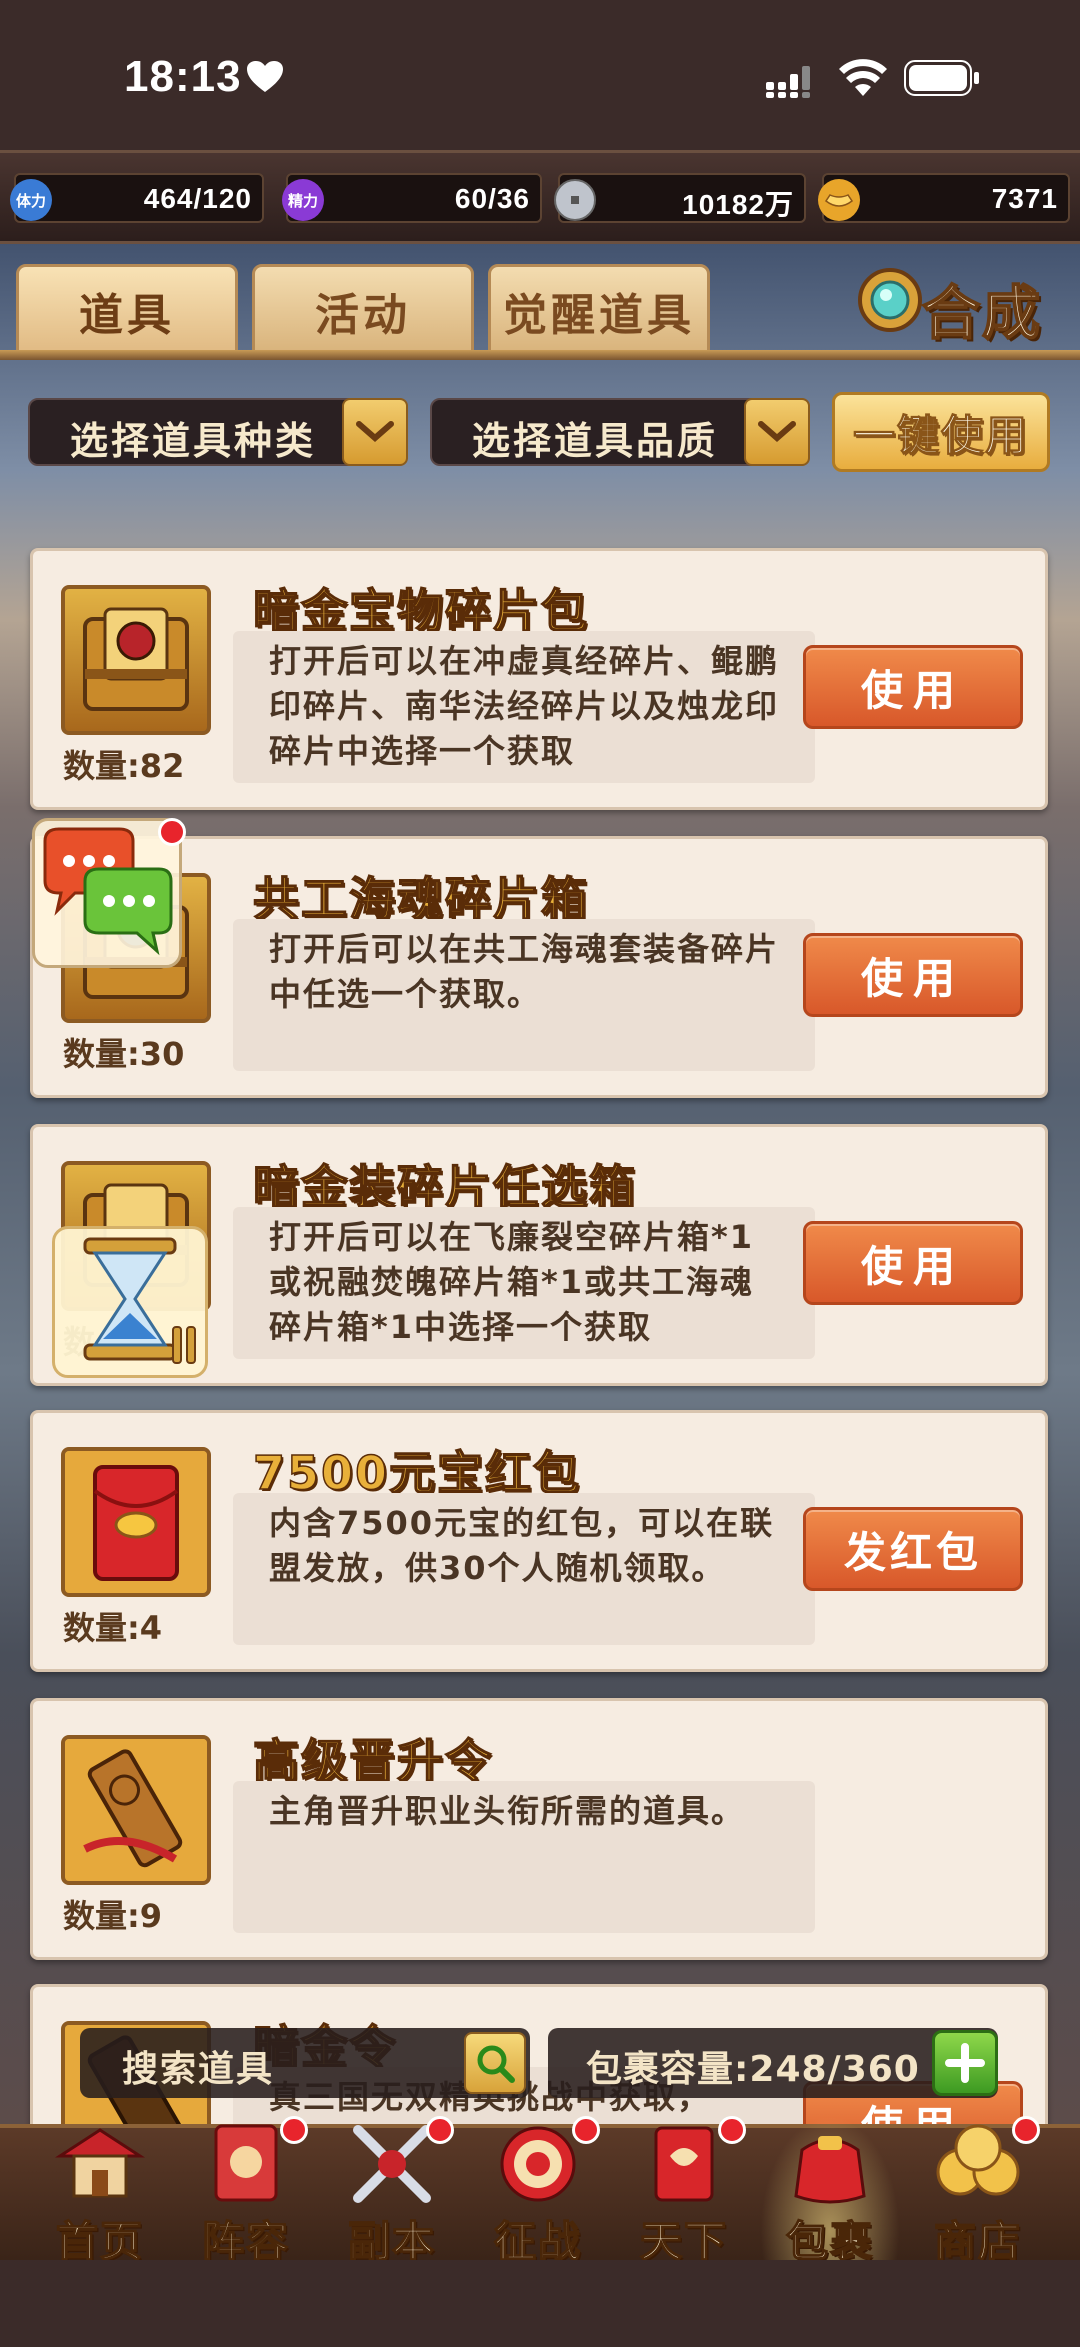  I want to click on wifi-icon, so click(863, 77).